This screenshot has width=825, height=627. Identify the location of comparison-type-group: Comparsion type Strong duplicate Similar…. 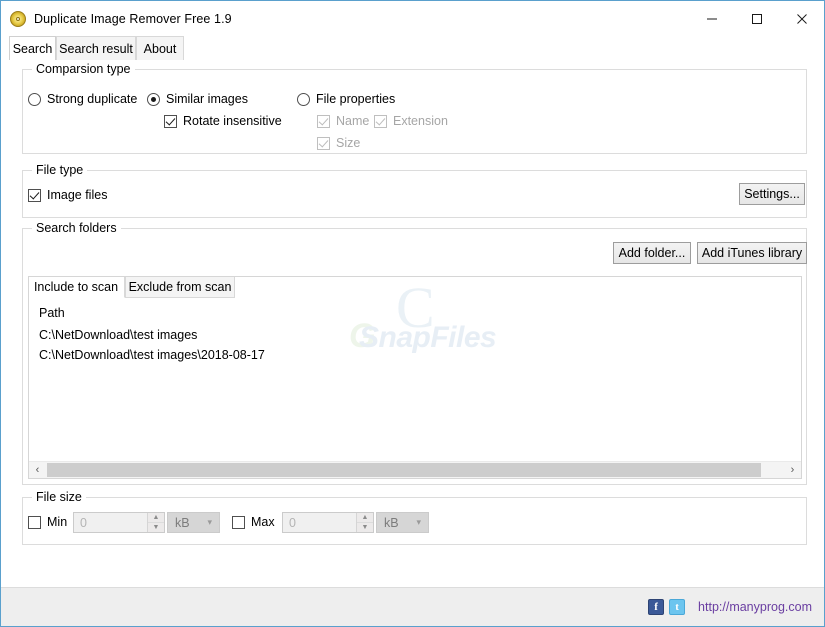
(414, 108).